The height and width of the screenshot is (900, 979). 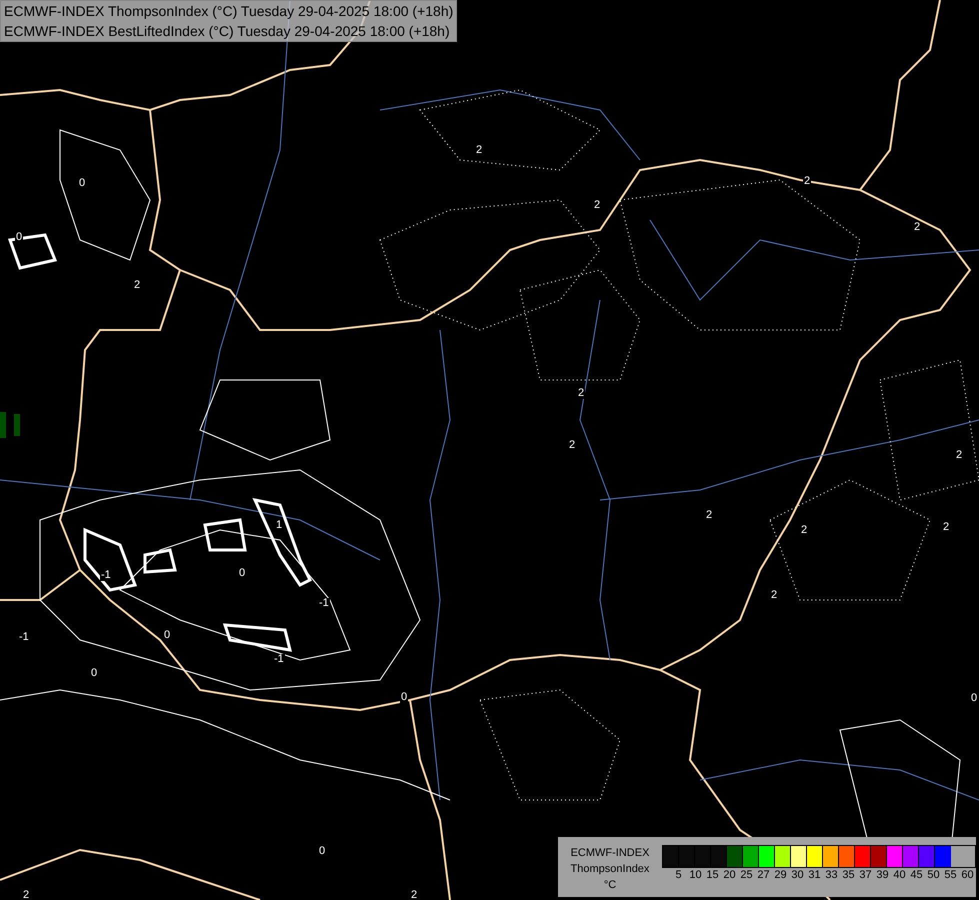 I want to click on scale-tick-label: 20, so click(x=729, y=875).